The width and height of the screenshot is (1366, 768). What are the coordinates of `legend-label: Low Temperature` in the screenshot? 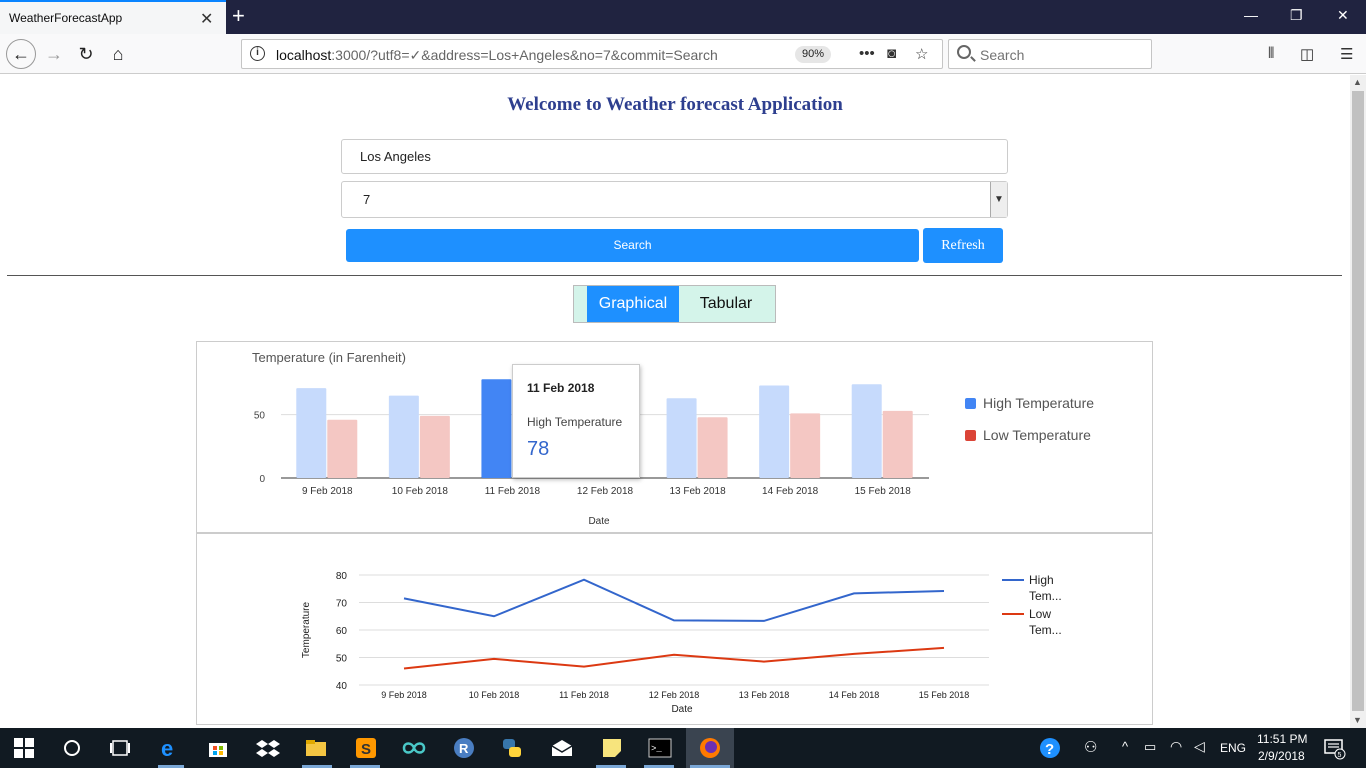 It's located at (1037, 435).